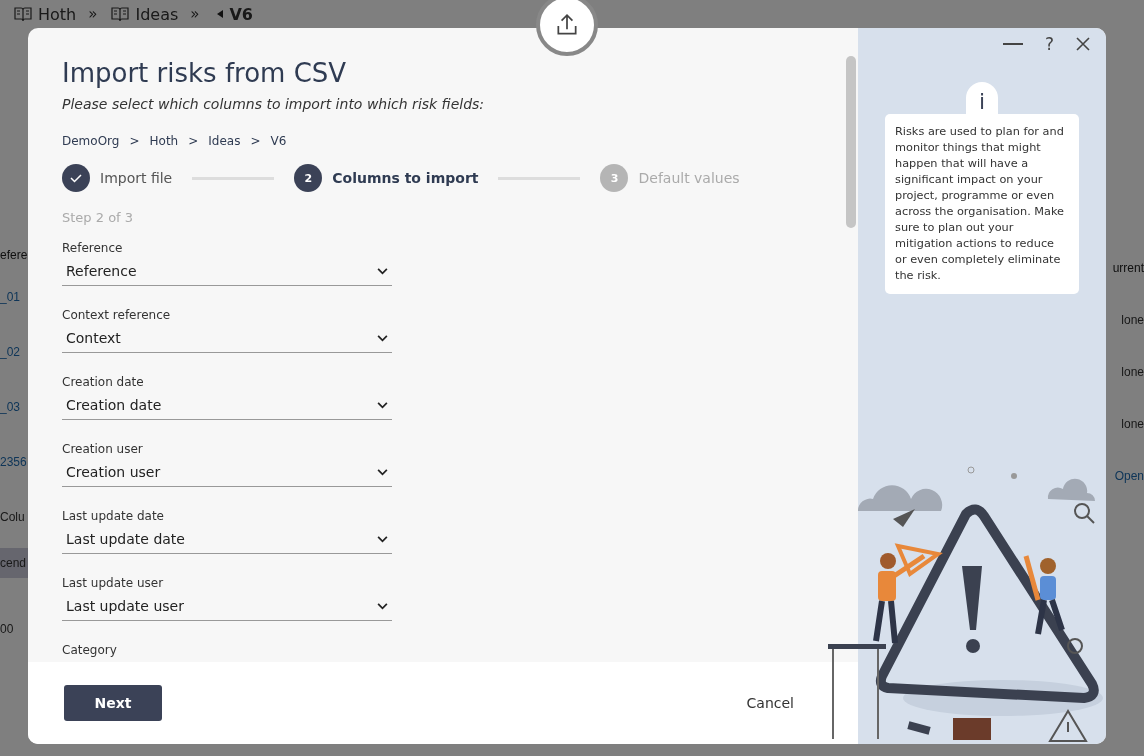 This screenshot has height=756, width=1144. Describe the element at coordinates (1049, 44) in the screenshot. I see `help-button: ?` at that location.